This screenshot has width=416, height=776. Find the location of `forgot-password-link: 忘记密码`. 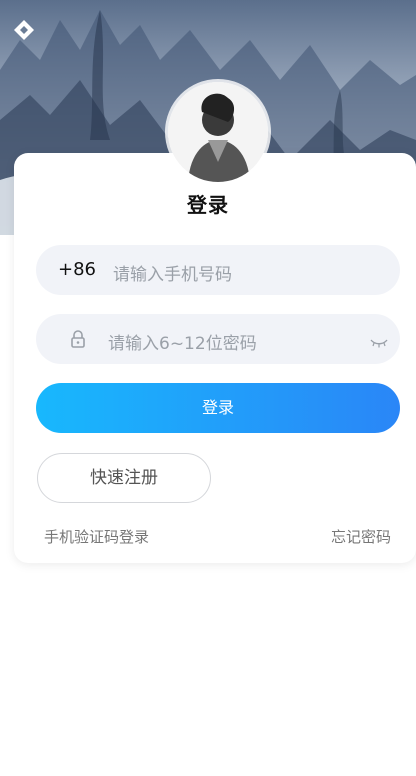

forgot-password-link: 忘记密码 is located at coordinates (361, 536).